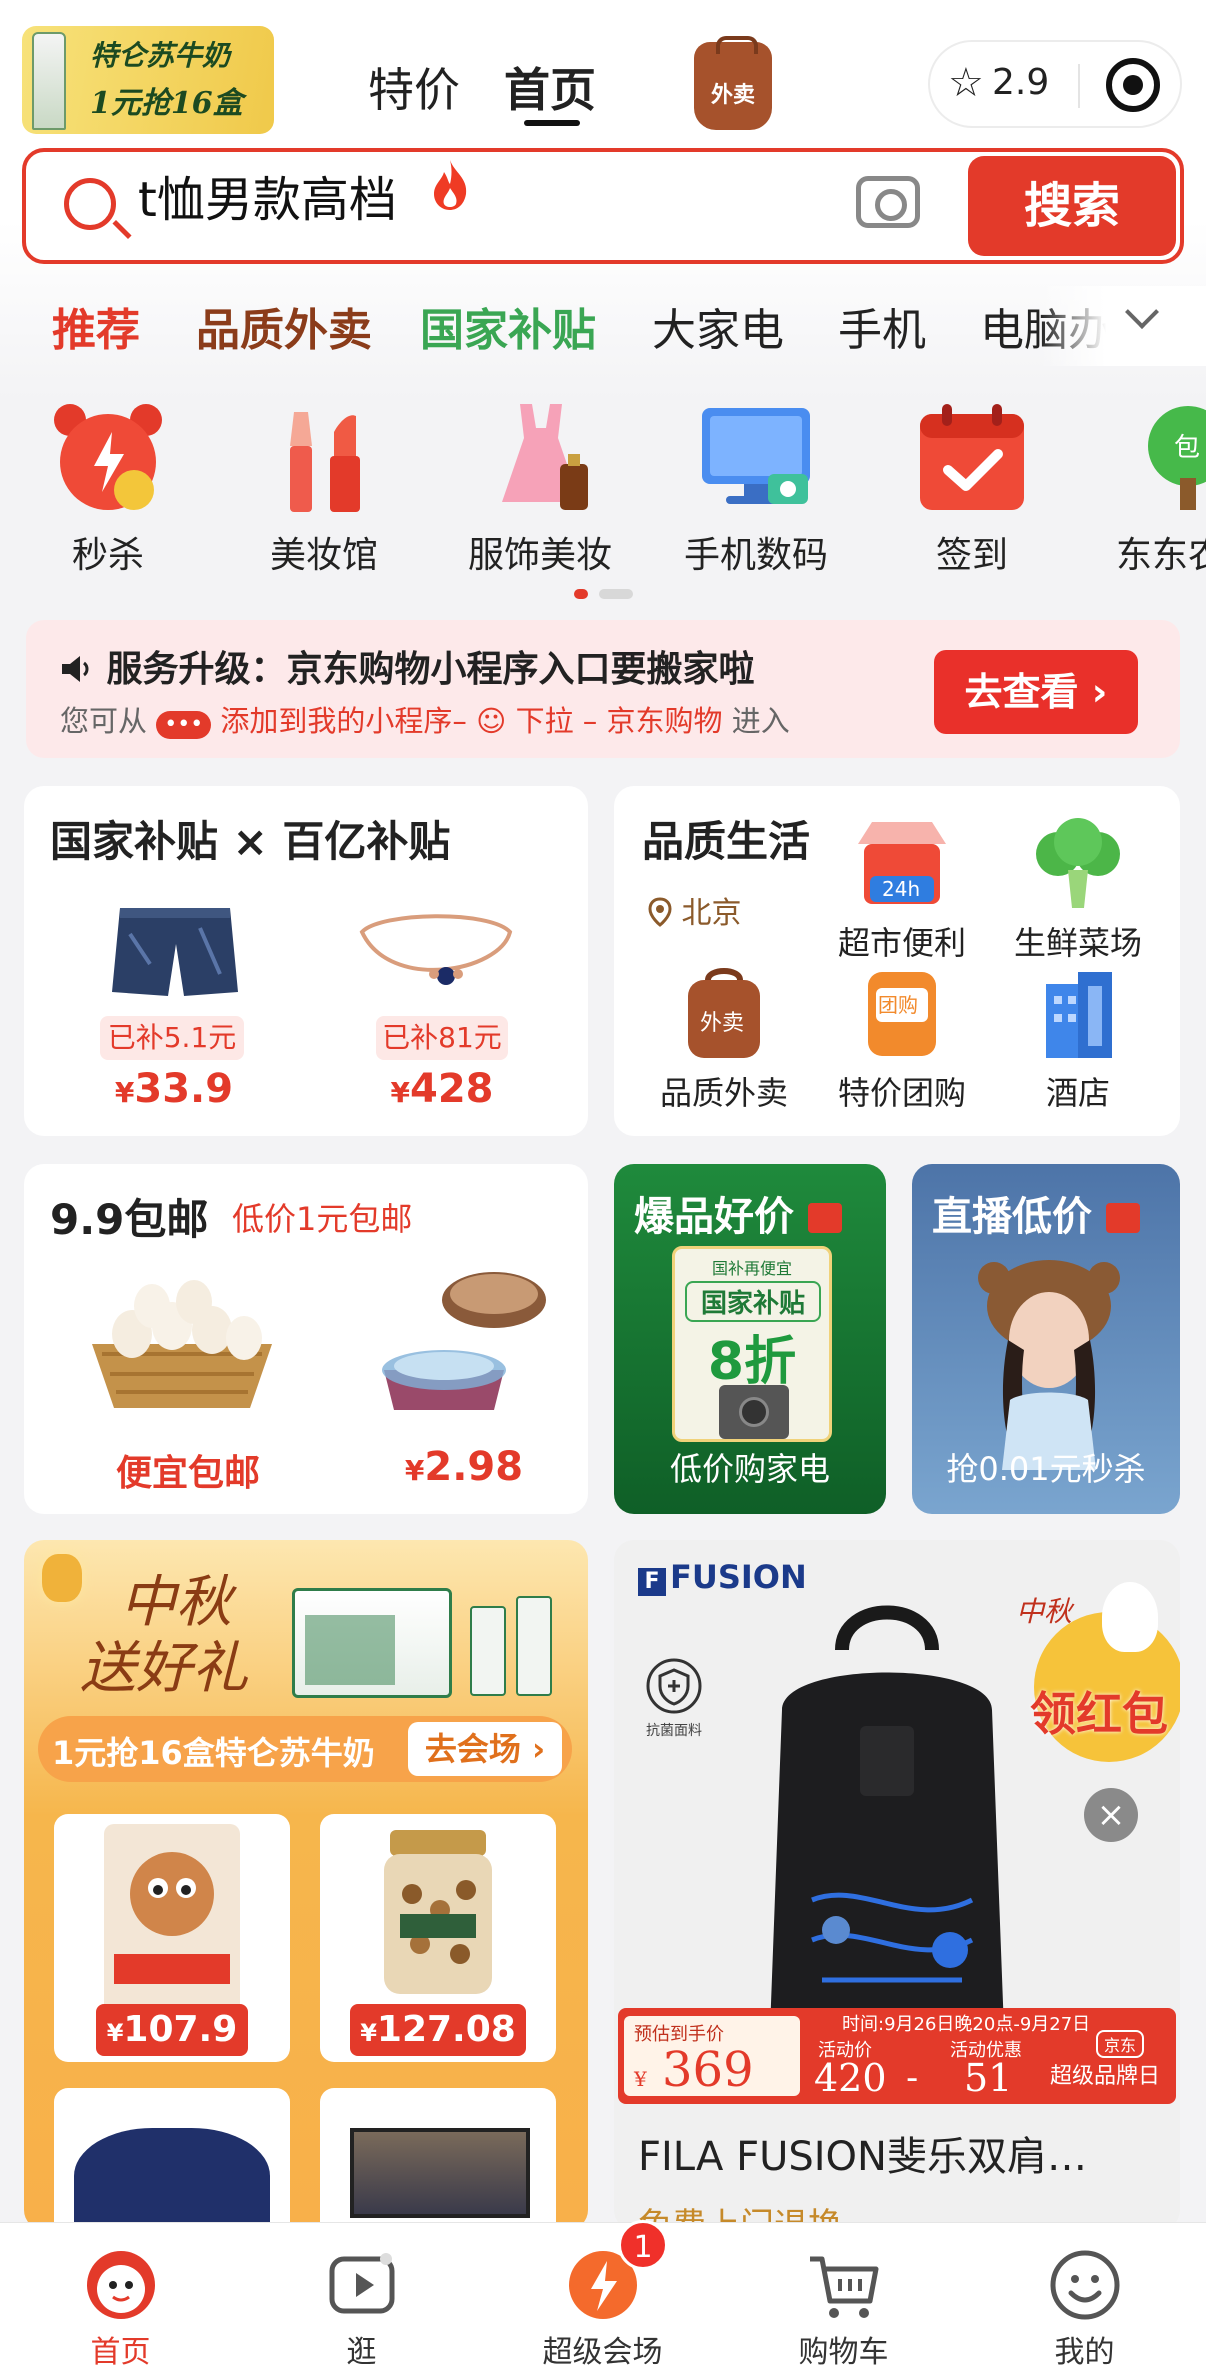 Image resolution: width=1206 pixels, height=2369 pixels. Describe the element at coordinates (726, 841) in the screenshot. I see `quality-card-title: 品质生活` at that location.